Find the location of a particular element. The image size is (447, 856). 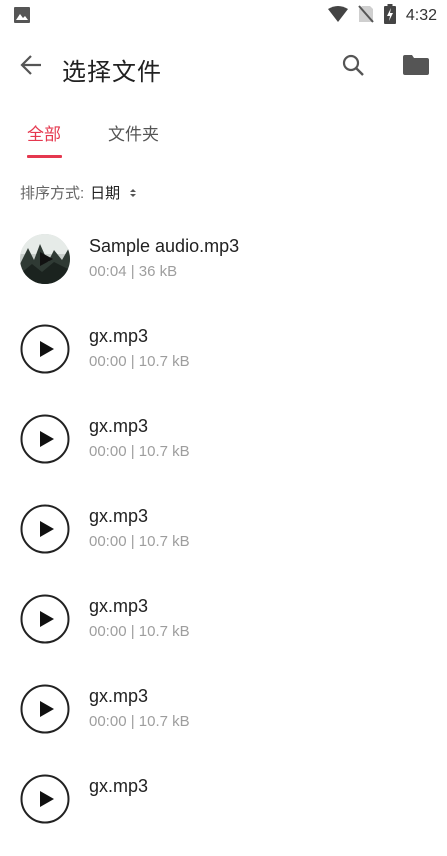

back-button is located at coordinates (31, 67).